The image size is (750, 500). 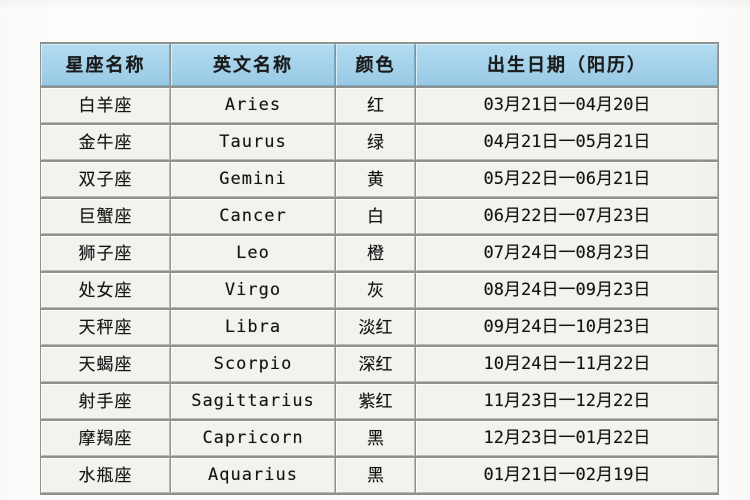 What do you see at coordinates (567, 142) in the screenshot?
I see `birthdate-cell: 04月21日一05月21日` at bounding box center [567, 142].